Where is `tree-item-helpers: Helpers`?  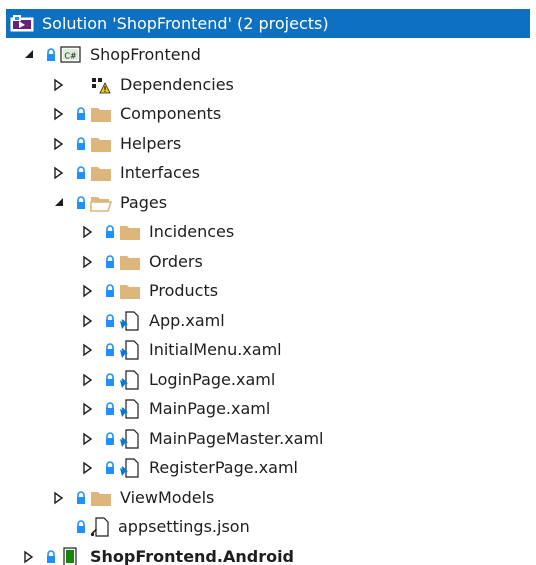 tree-item-helpers: Helpers is located at coordinates (116, 143).